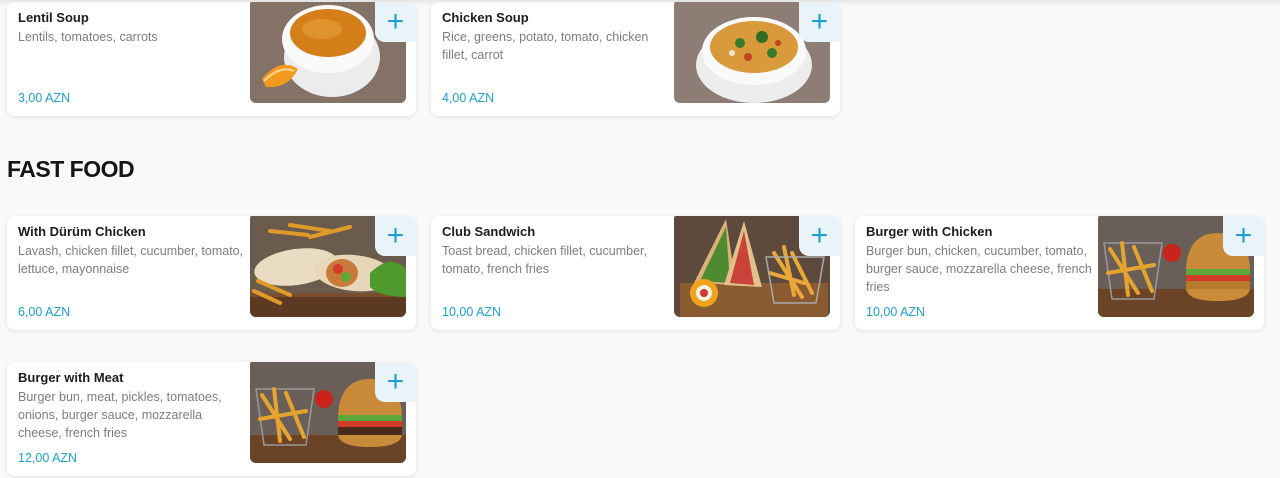  What do you see at coordinates (88, 37) in the screenshot?
I see `item-description: Lentils, tomatoes, carrots` at bounding box center [88, 37].